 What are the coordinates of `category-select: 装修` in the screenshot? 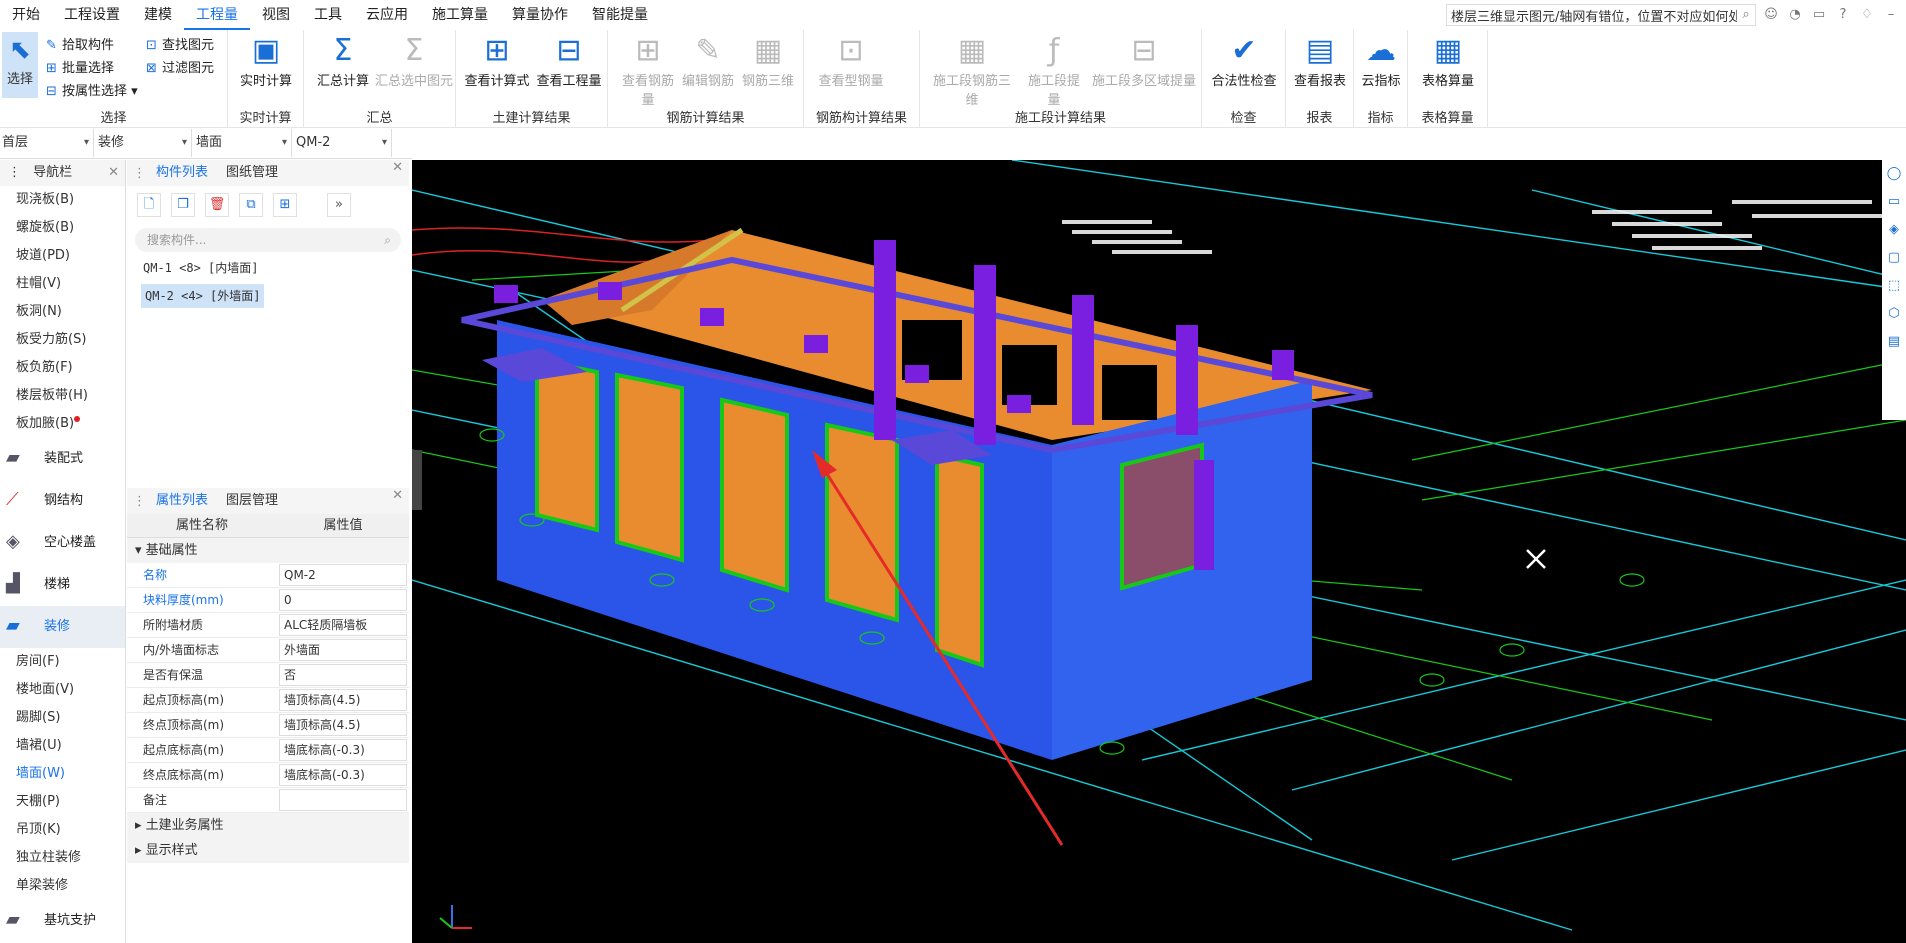 It's located at (143, 143).